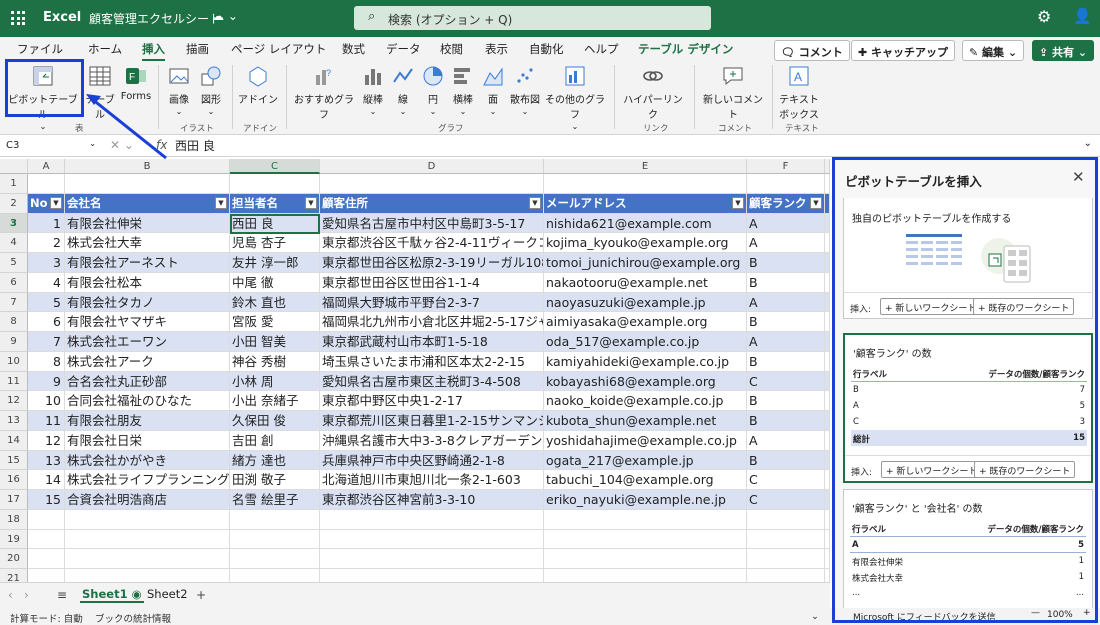 The width and height of the screenshot is (1100, 625). I want to click on other-charts-button: その他のグラフ ⌄, so click(575, 98).